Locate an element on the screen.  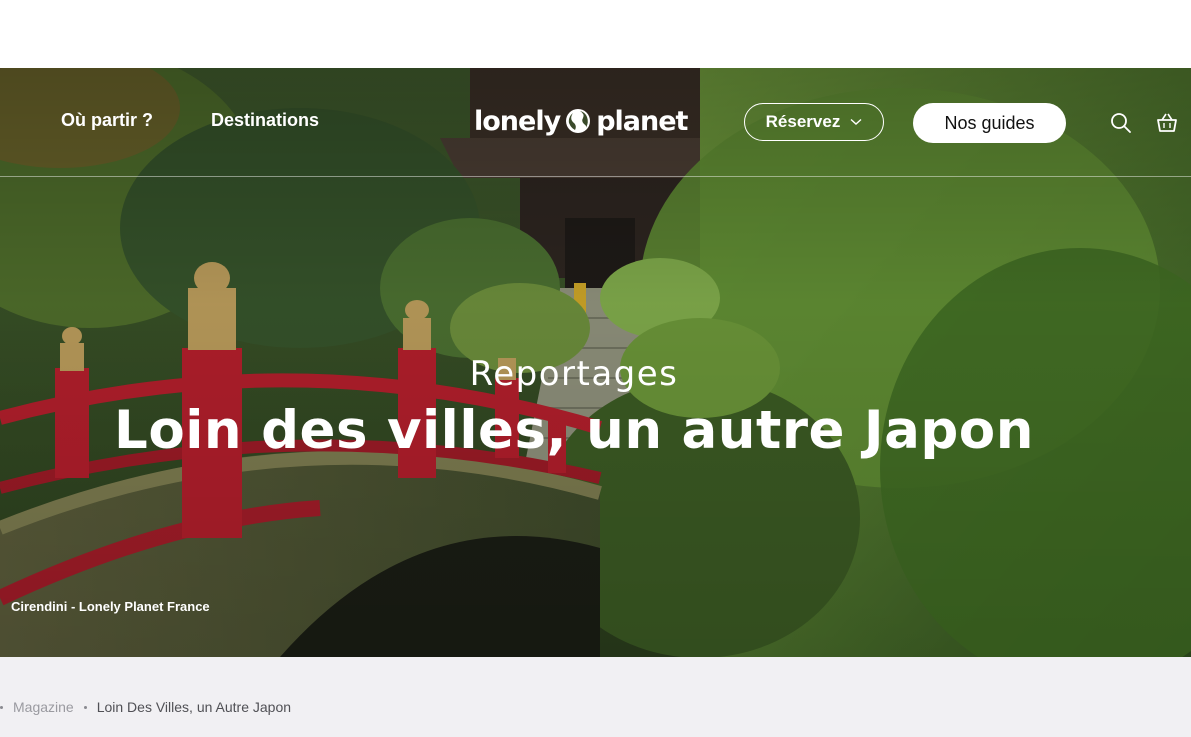
hero-kicker: Reportages is located at coordinates (574, 374).